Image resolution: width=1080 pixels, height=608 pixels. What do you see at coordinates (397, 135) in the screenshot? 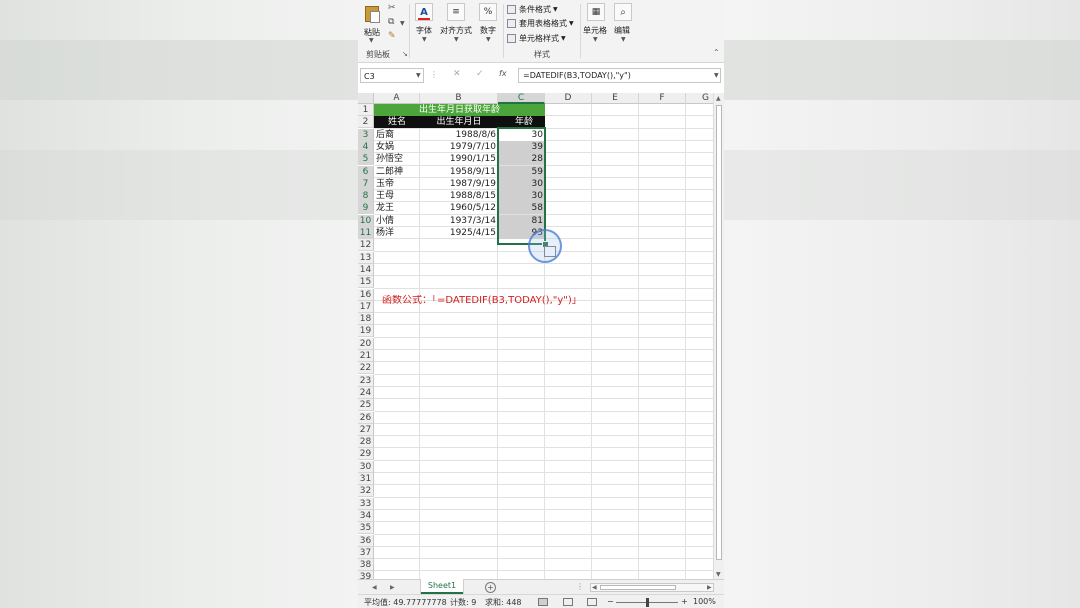
I see `cell-name: 后裔` at bounding box center [397, 135].